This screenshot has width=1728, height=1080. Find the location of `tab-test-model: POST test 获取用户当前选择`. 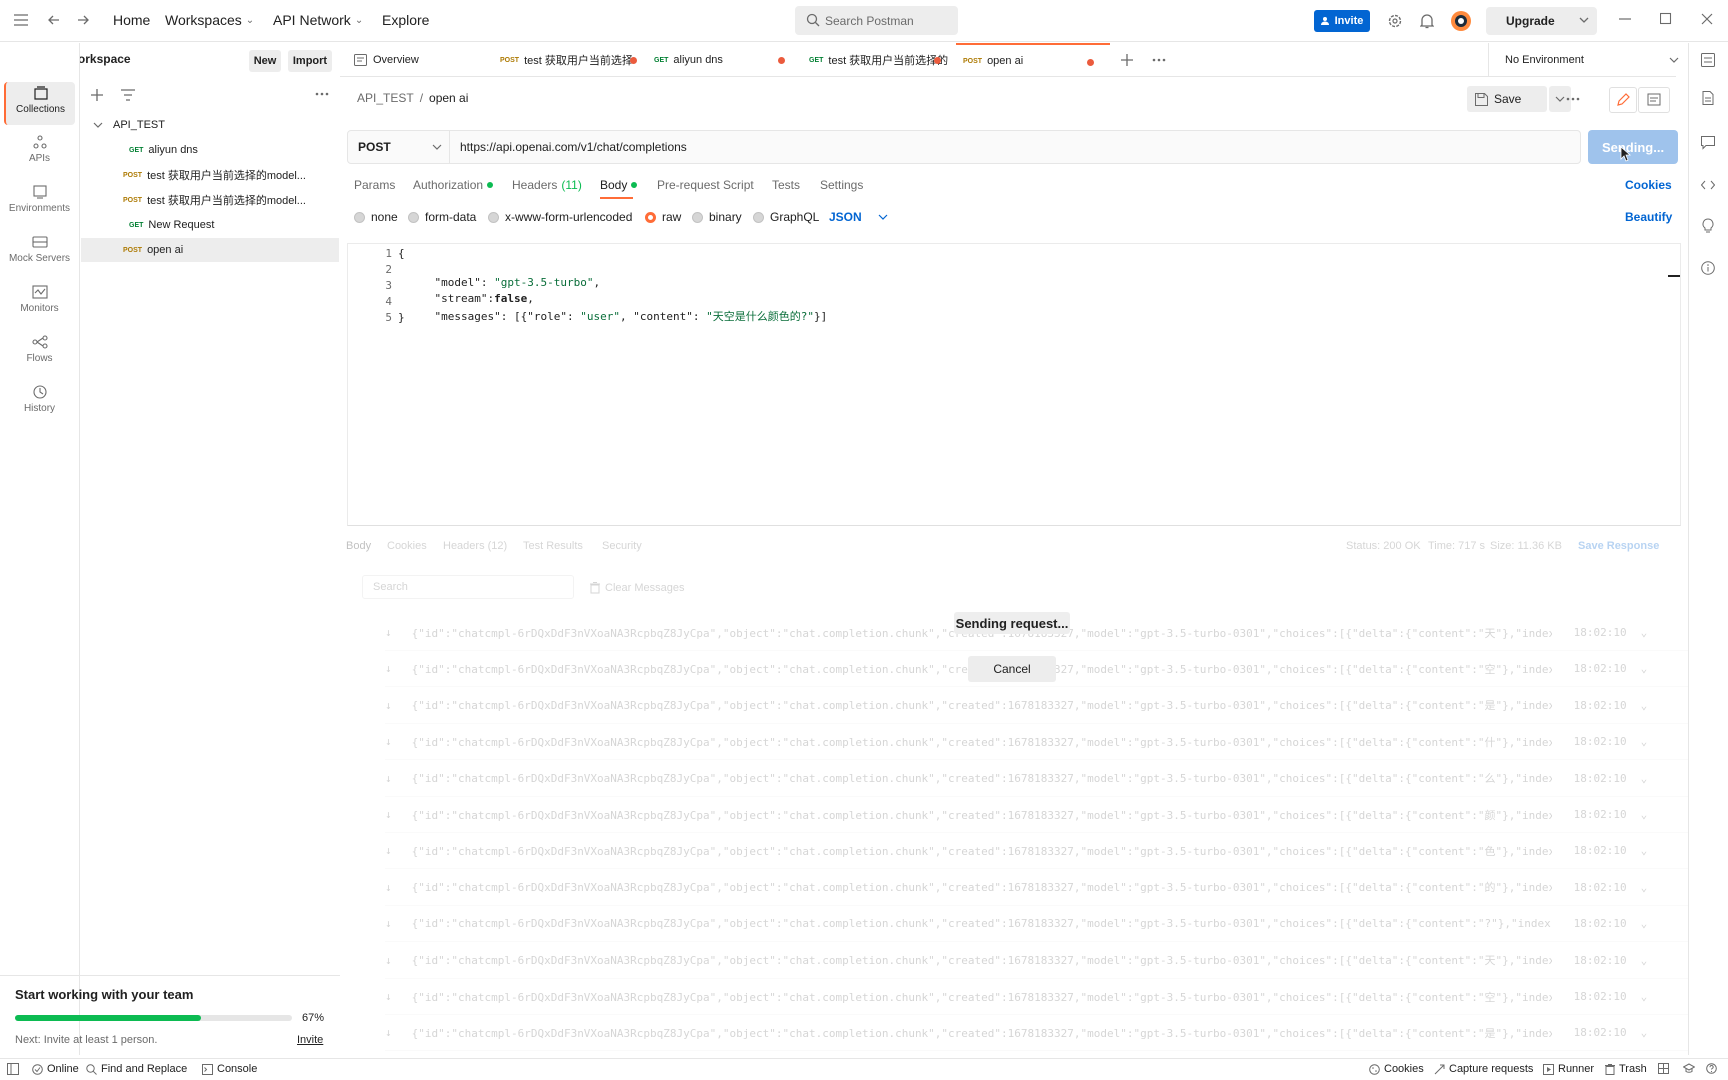

tab-test-model: POST test 获取用户当前选择 is located at coordinates (577, 60).